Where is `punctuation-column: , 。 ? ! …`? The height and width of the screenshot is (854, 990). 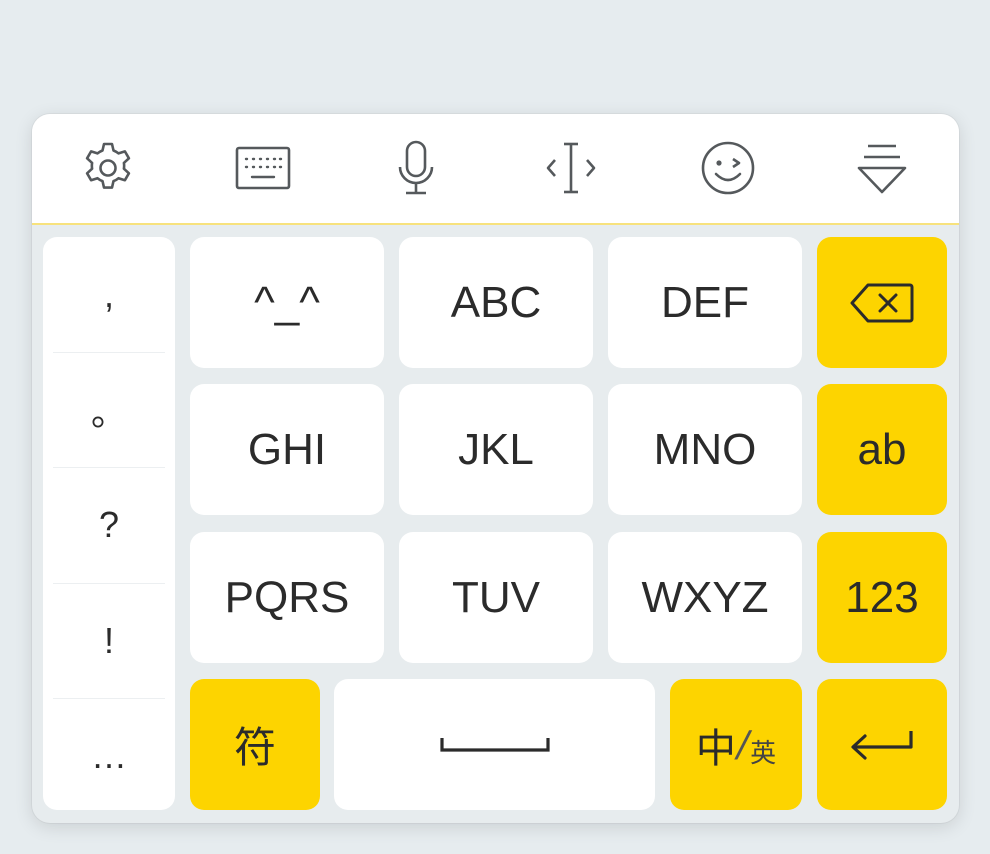 punctuation-column: , 。 ? ! … is located at coordinates (109, 523).